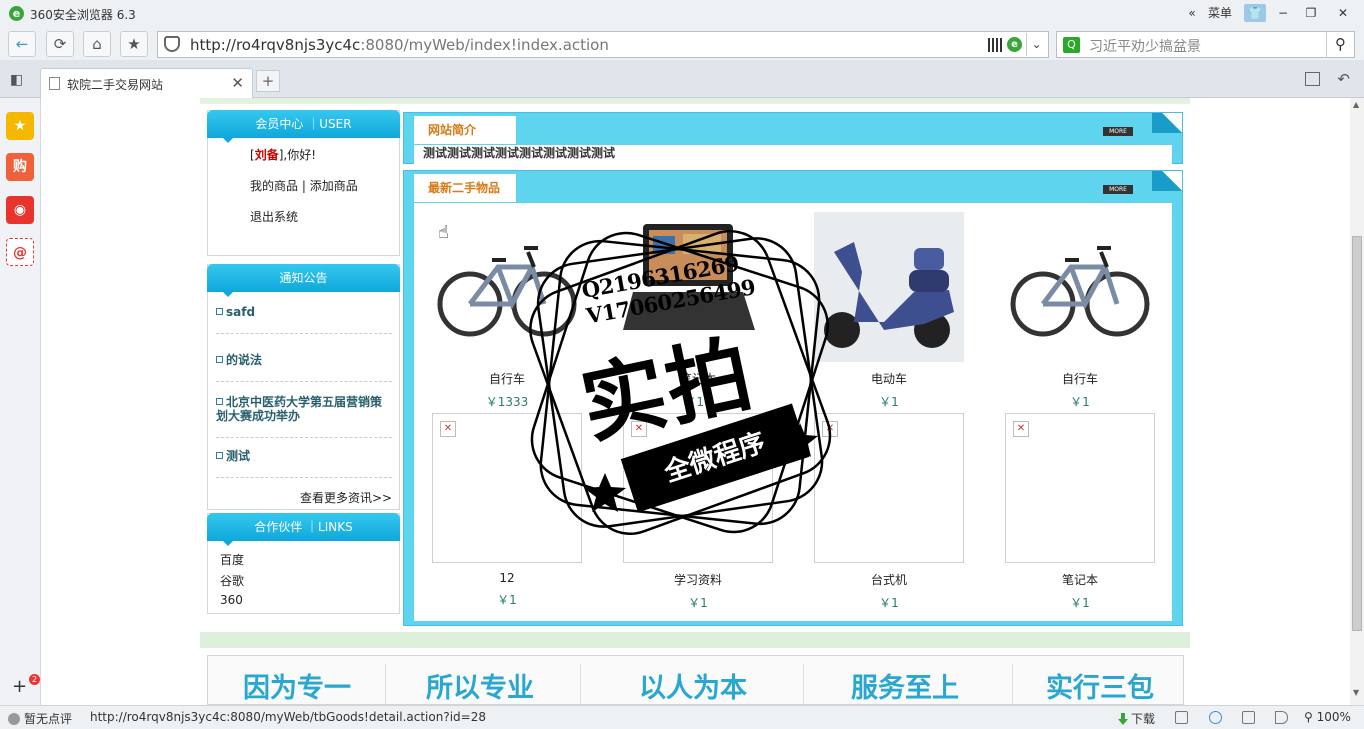  What do you see at coordinates (19, 686) in the screenshot?
I see `add-sidebar-icon: +` at bounding box center [19, 686].